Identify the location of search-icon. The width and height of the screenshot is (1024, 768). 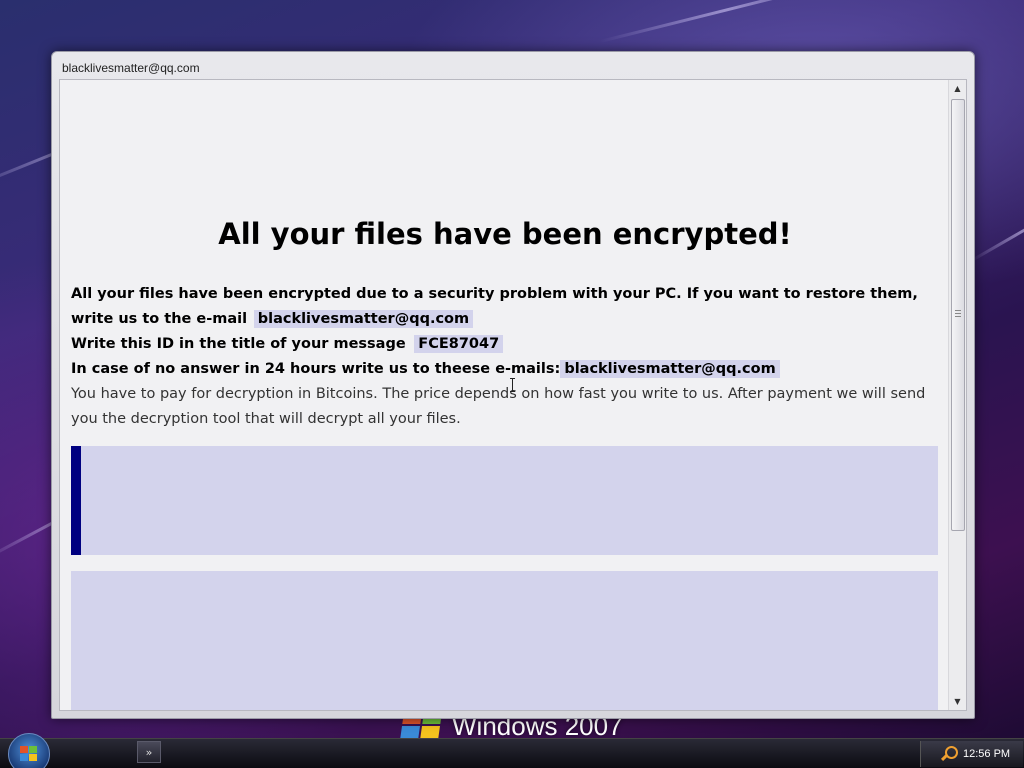
(949, 754).